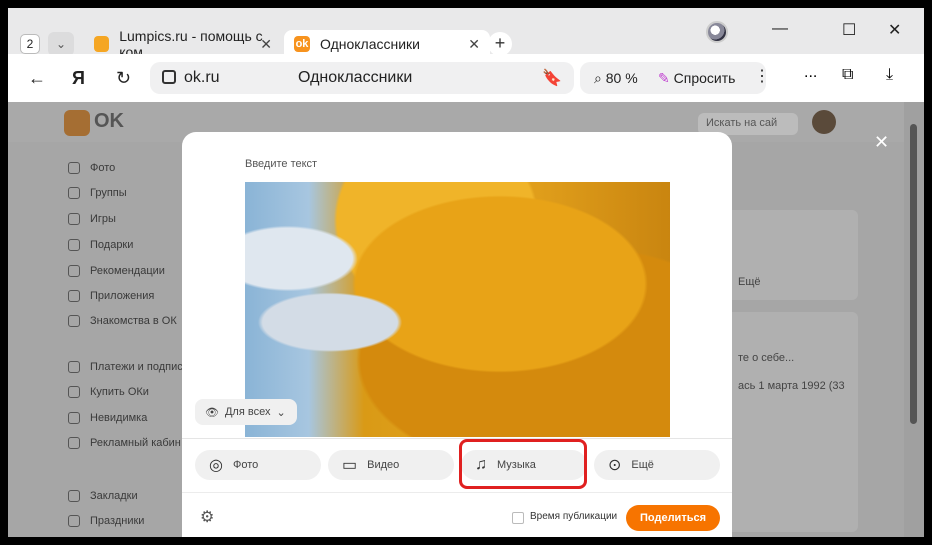  Describe the element at coordinates (103, 219) in the screenshot. I see `sidebar-label: Игры` at that location.